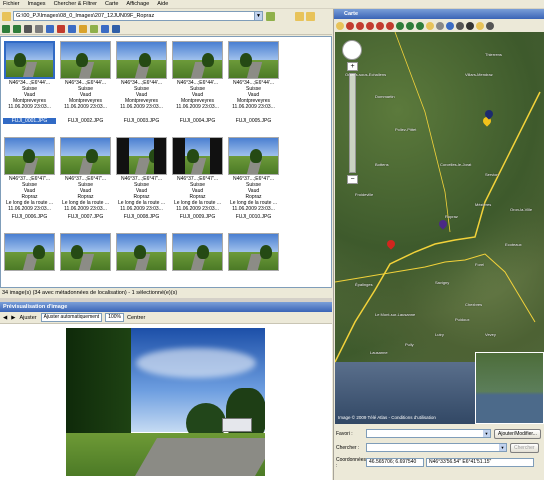  What do you see at coordinates (350, 25) in the screenshot?
I see `marker-icon` at bounding box center [350, 25].